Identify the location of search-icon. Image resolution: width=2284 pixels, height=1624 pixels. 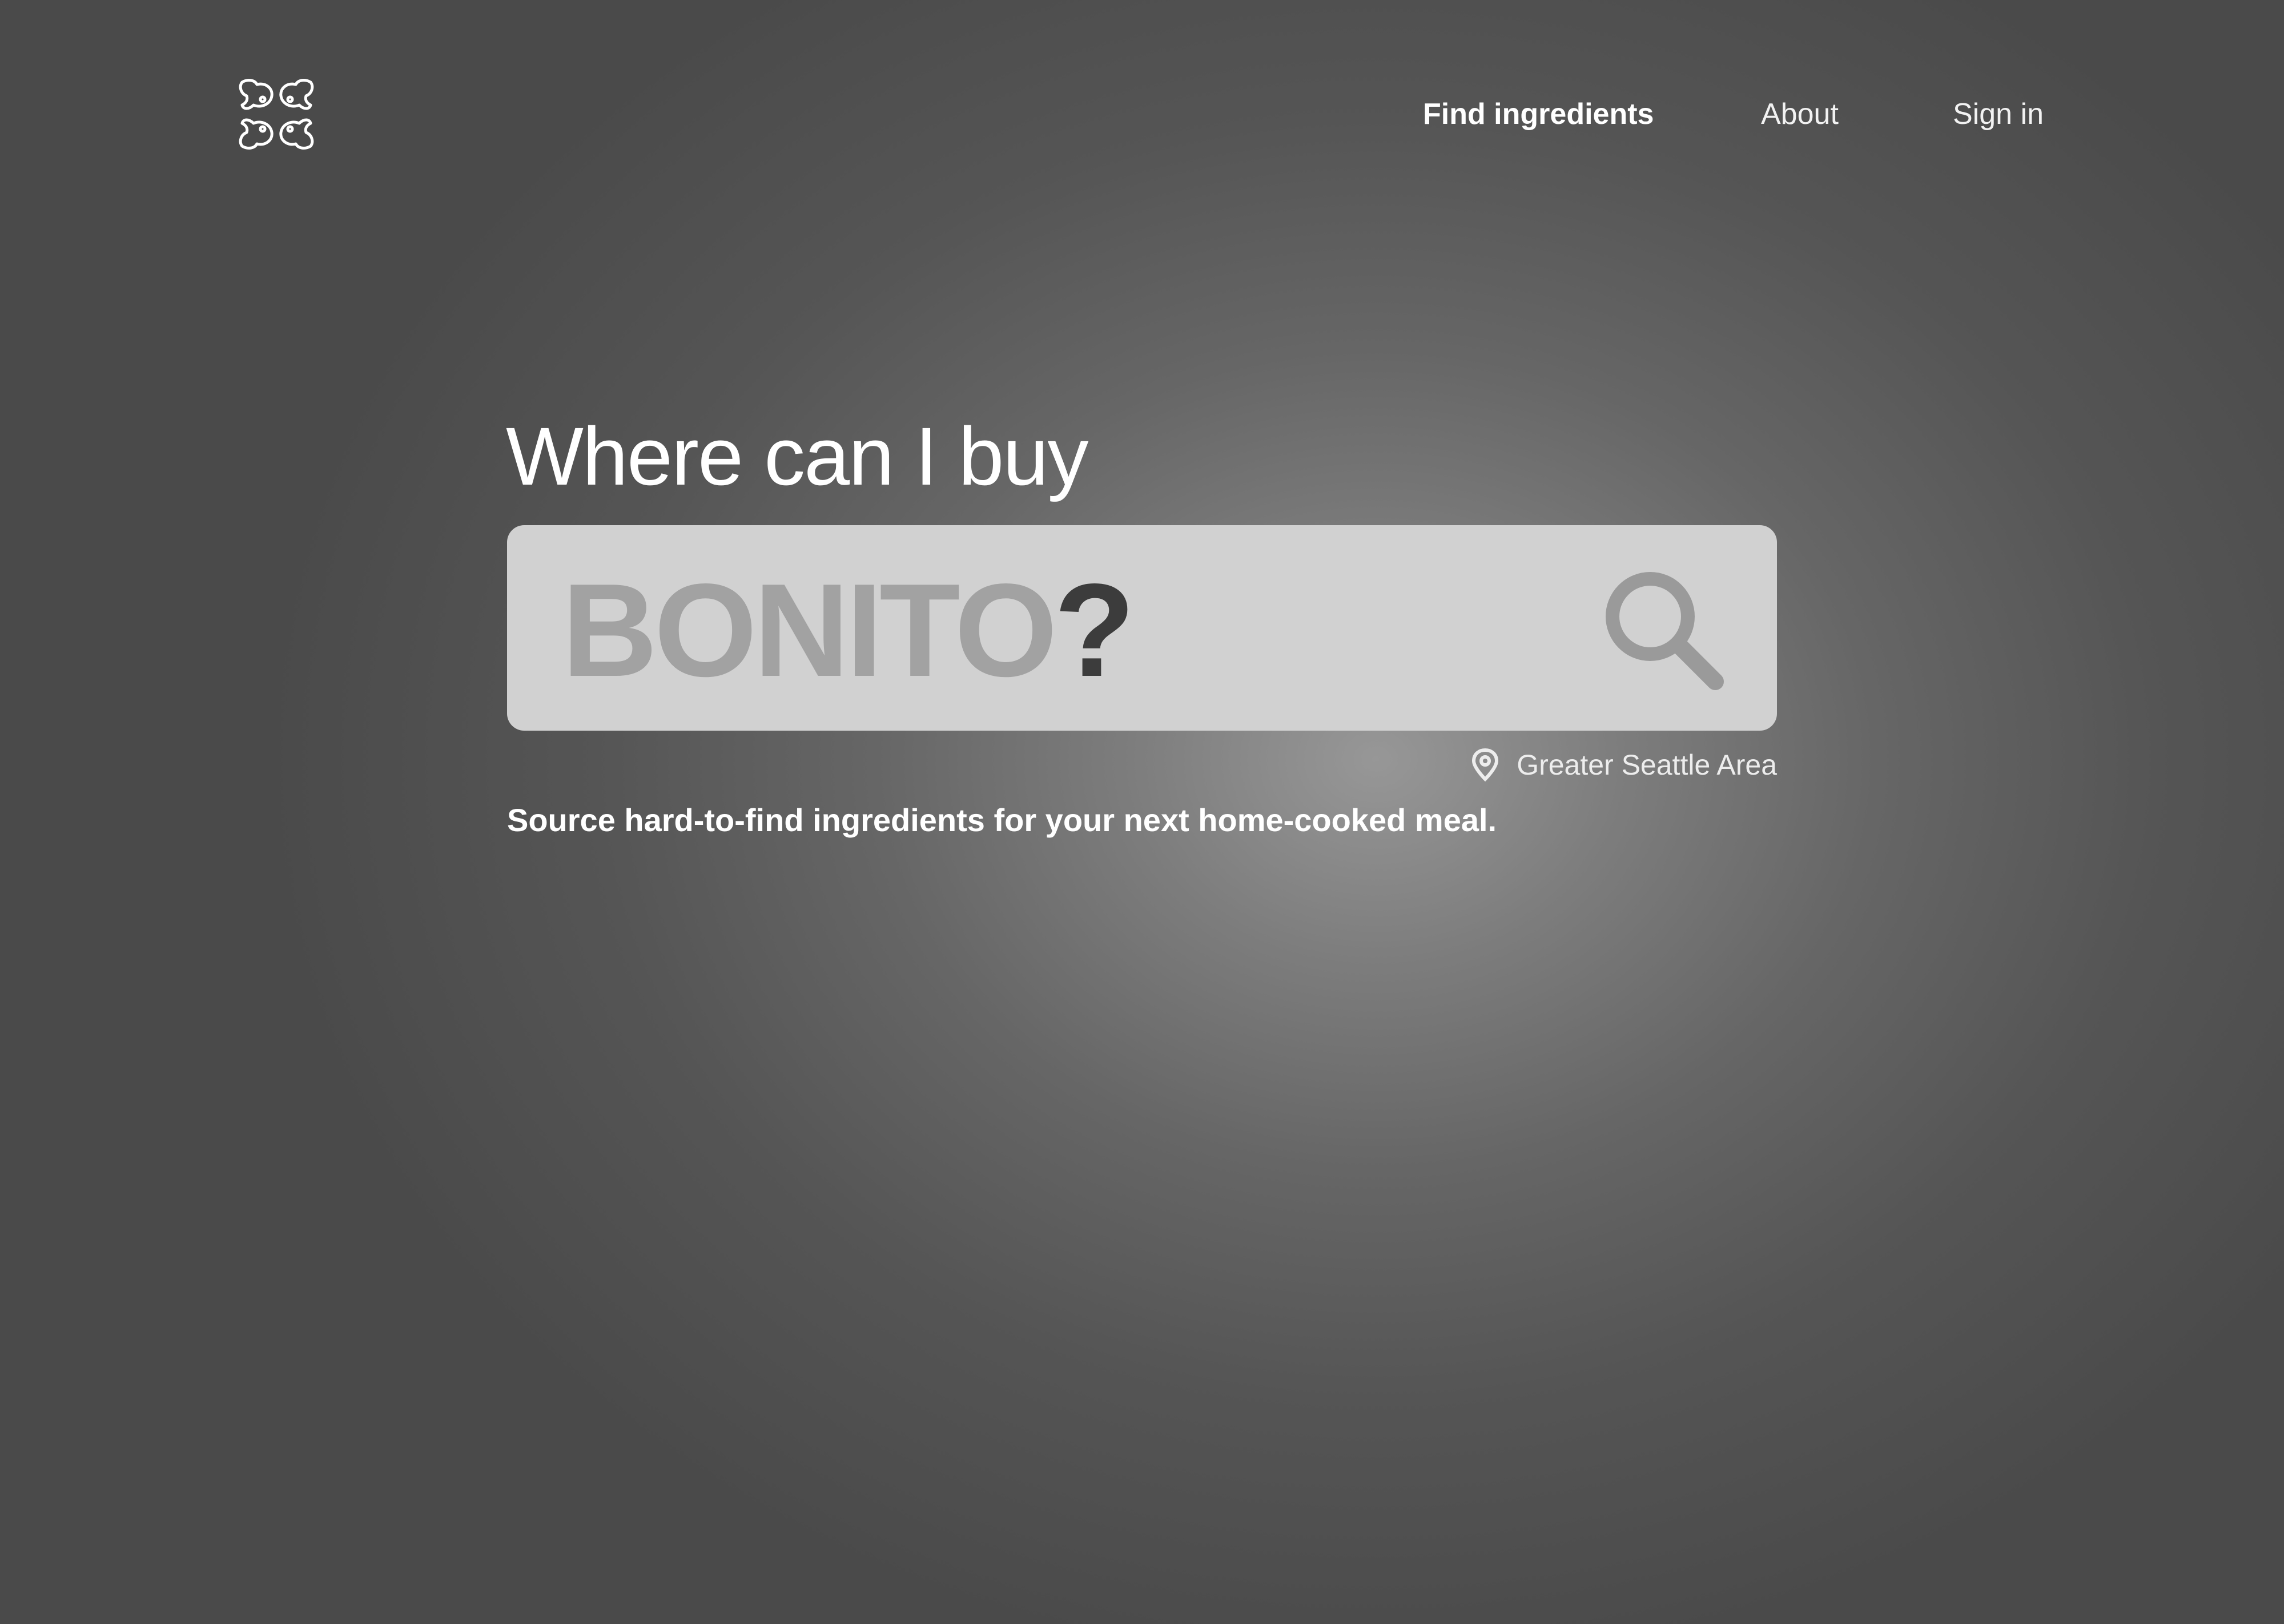
(1665, 631).